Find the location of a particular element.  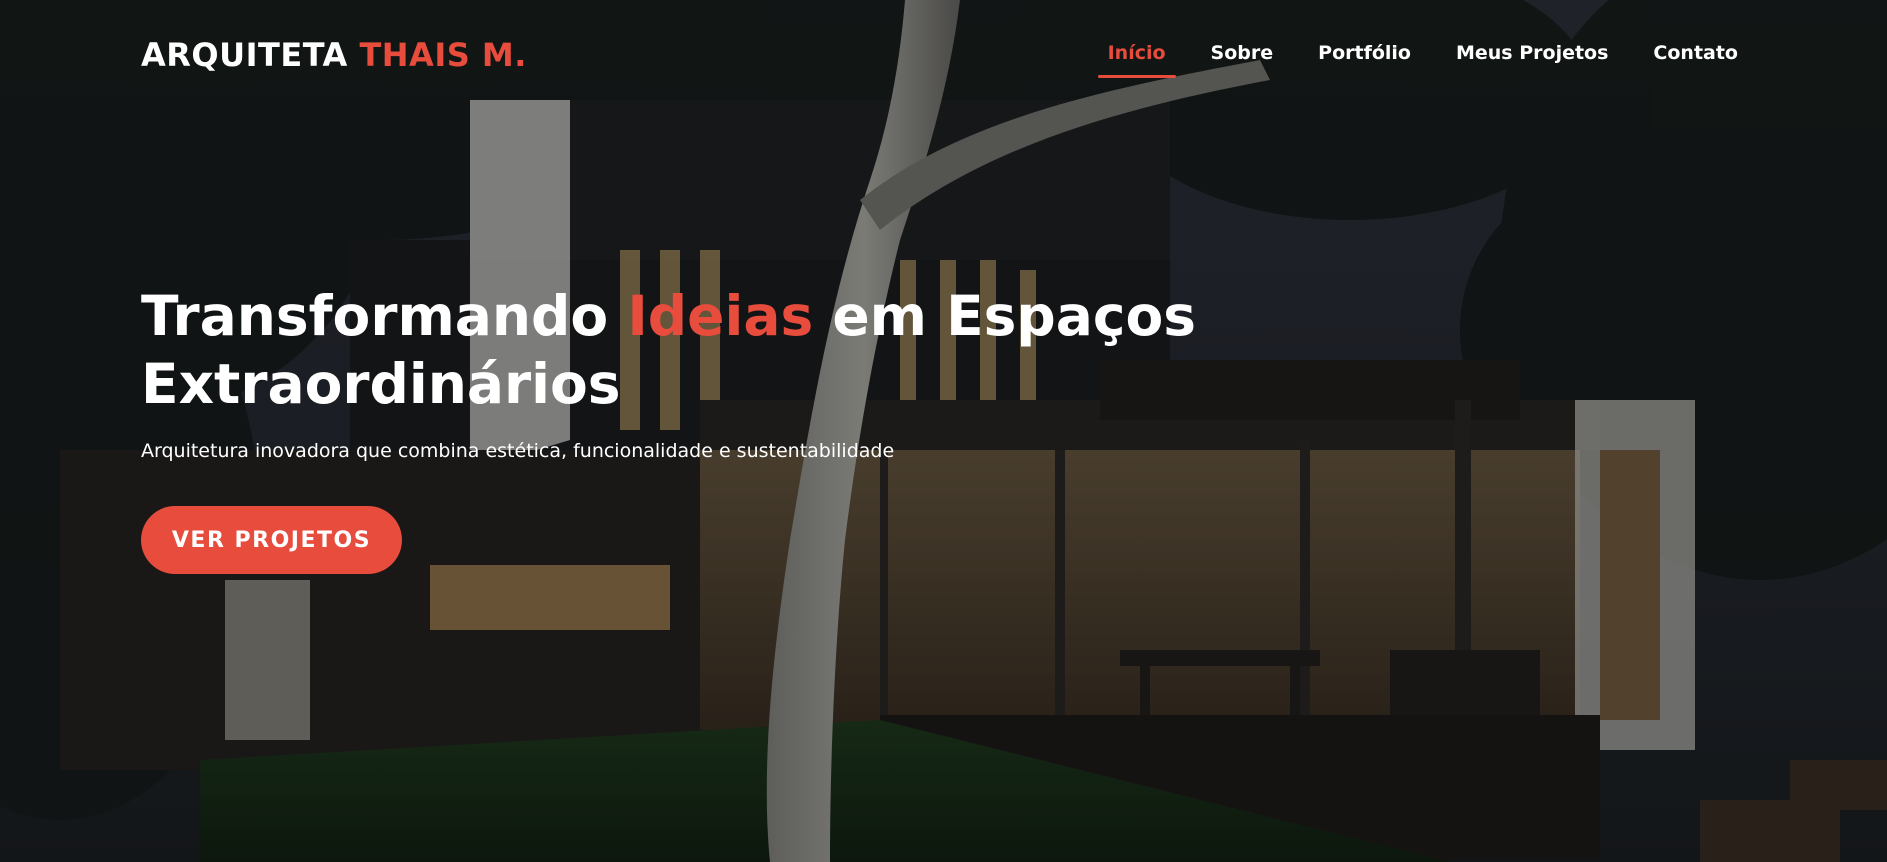

nav-item-contato: Contato is located at coordinates (1695, 60).